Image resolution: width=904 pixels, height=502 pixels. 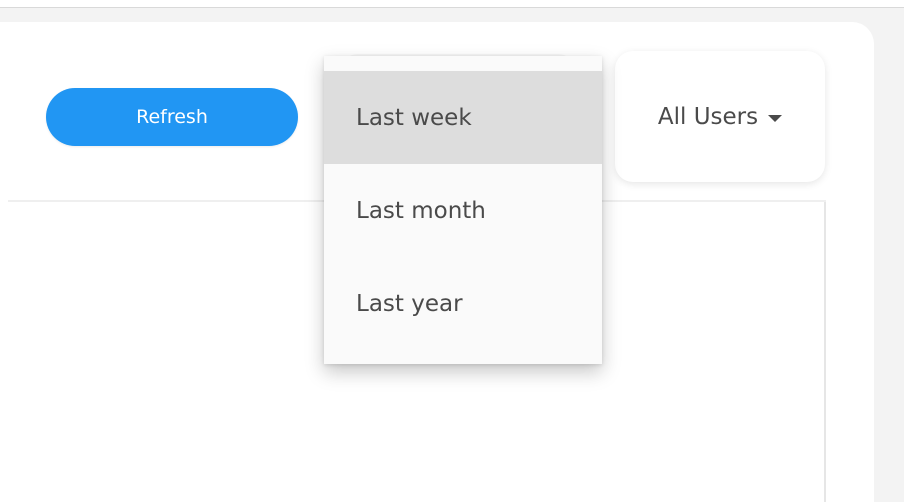 I want to click on caret-down-icon, so click(x=775, y=118).